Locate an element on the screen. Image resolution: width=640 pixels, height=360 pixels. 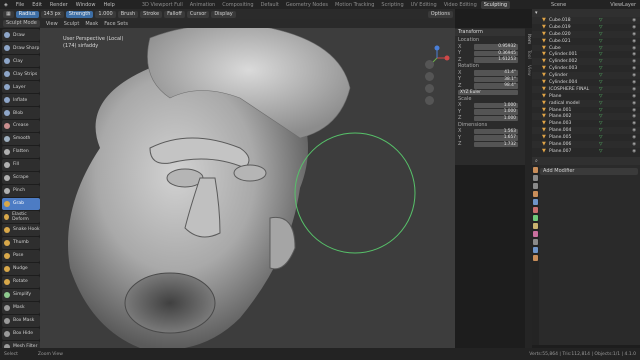
tool-nudge: Nudge is located at coordinates (21, 268).